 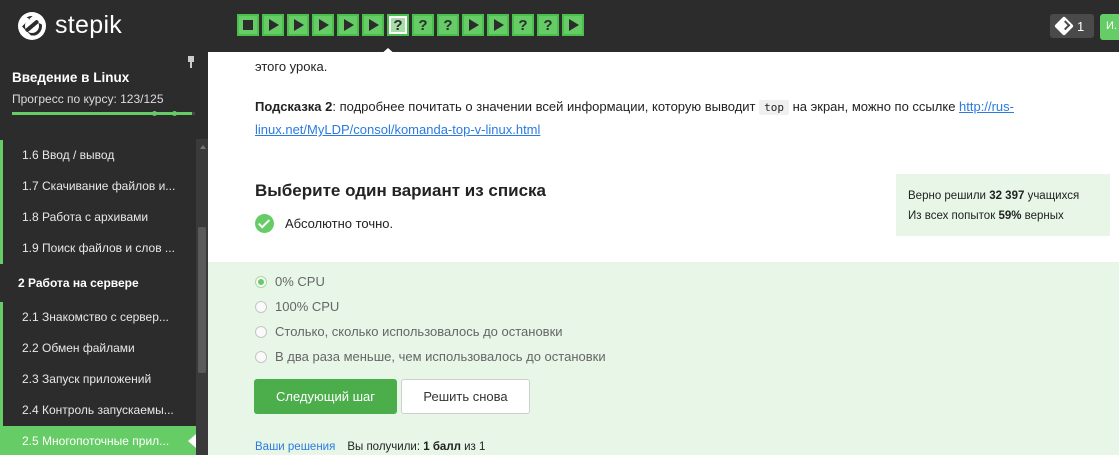 What do you see at coordinates (202, 300) in the screenshot?
I see `sidebar-scrollbar-thumb` at bounding box center [202, 300].